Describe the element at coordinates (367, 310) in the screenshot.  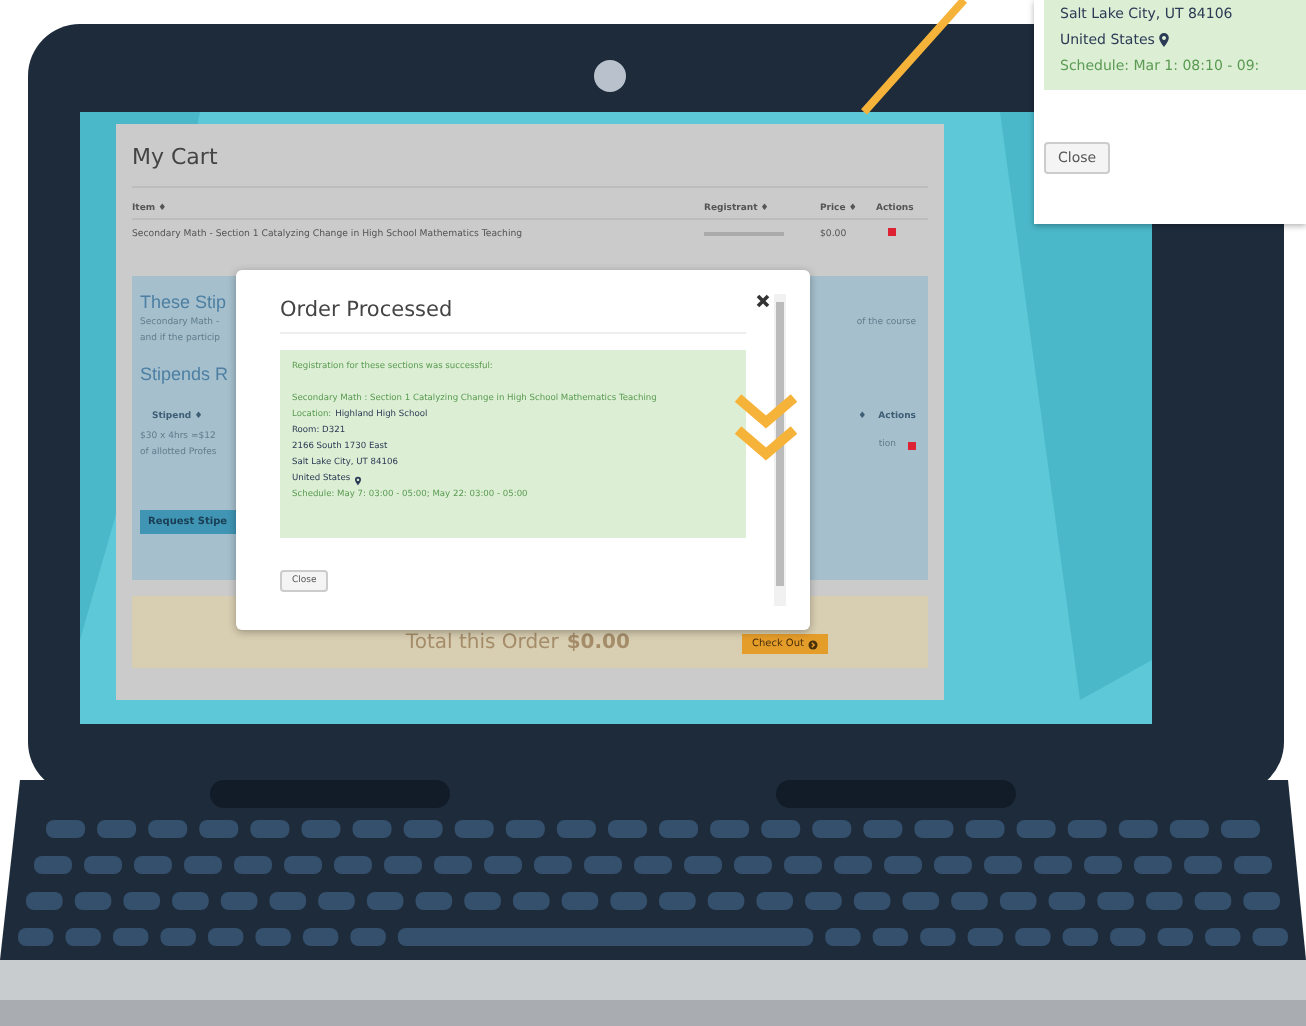
I see `dialog-title: Order Processed` at that location.